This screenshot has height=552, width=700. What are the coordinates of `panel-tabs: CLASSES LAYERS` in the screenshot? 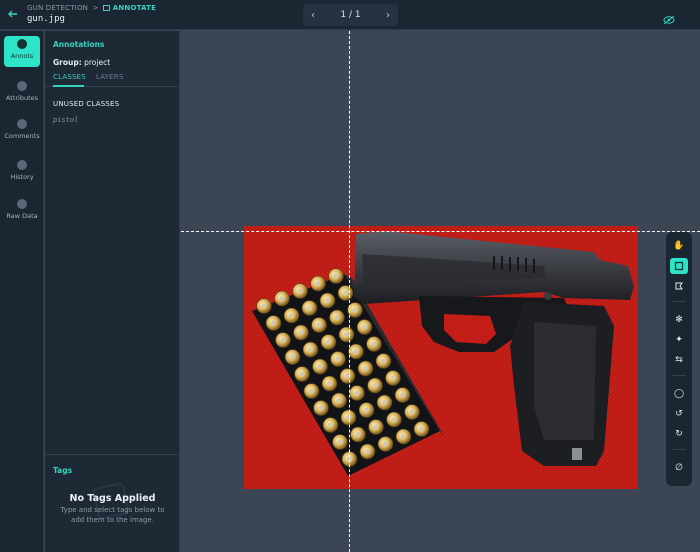 It's located at (112, 78).